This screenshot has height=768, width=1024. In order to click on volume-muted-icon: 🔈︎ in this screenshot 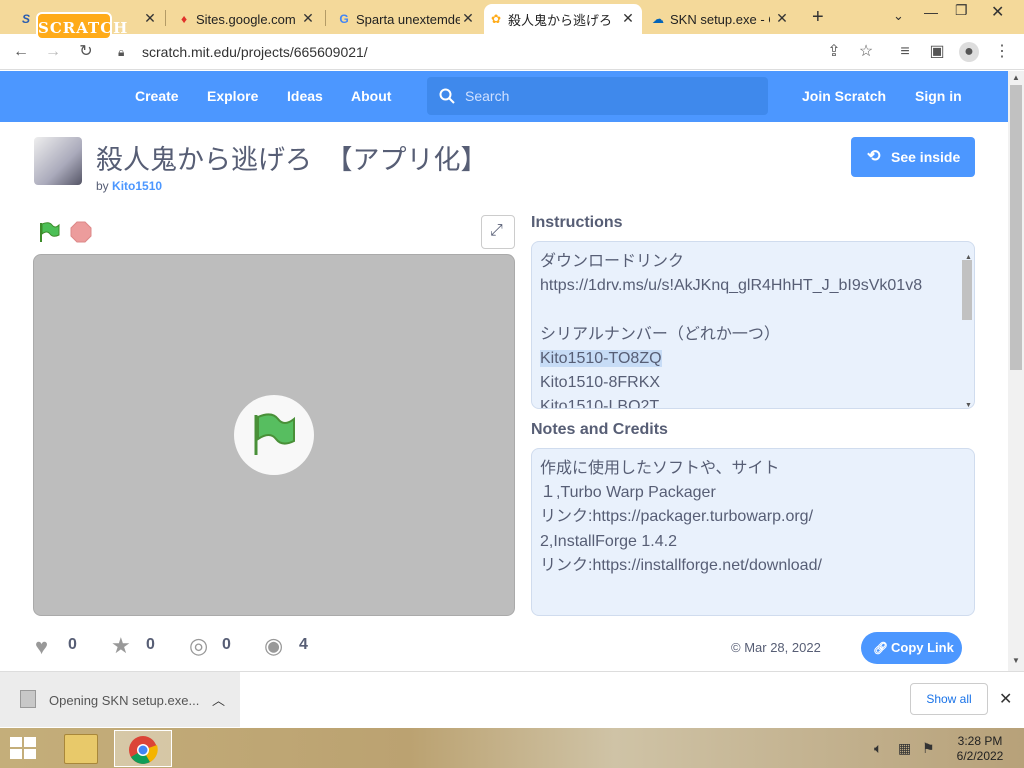, I will do `click(878, 748)`.